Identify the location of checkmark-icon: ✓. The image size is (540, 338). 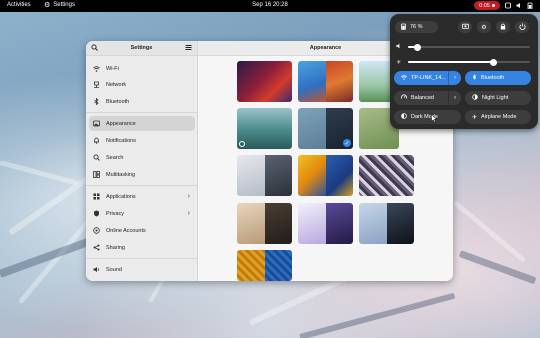
(347, 143).